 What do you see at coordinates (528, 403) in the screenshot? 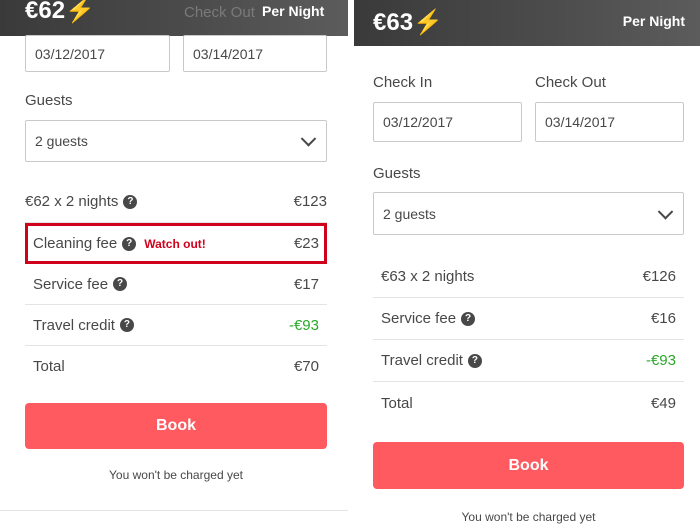
I see `price-row-total: Total €49` at bounding box center [528, 403].